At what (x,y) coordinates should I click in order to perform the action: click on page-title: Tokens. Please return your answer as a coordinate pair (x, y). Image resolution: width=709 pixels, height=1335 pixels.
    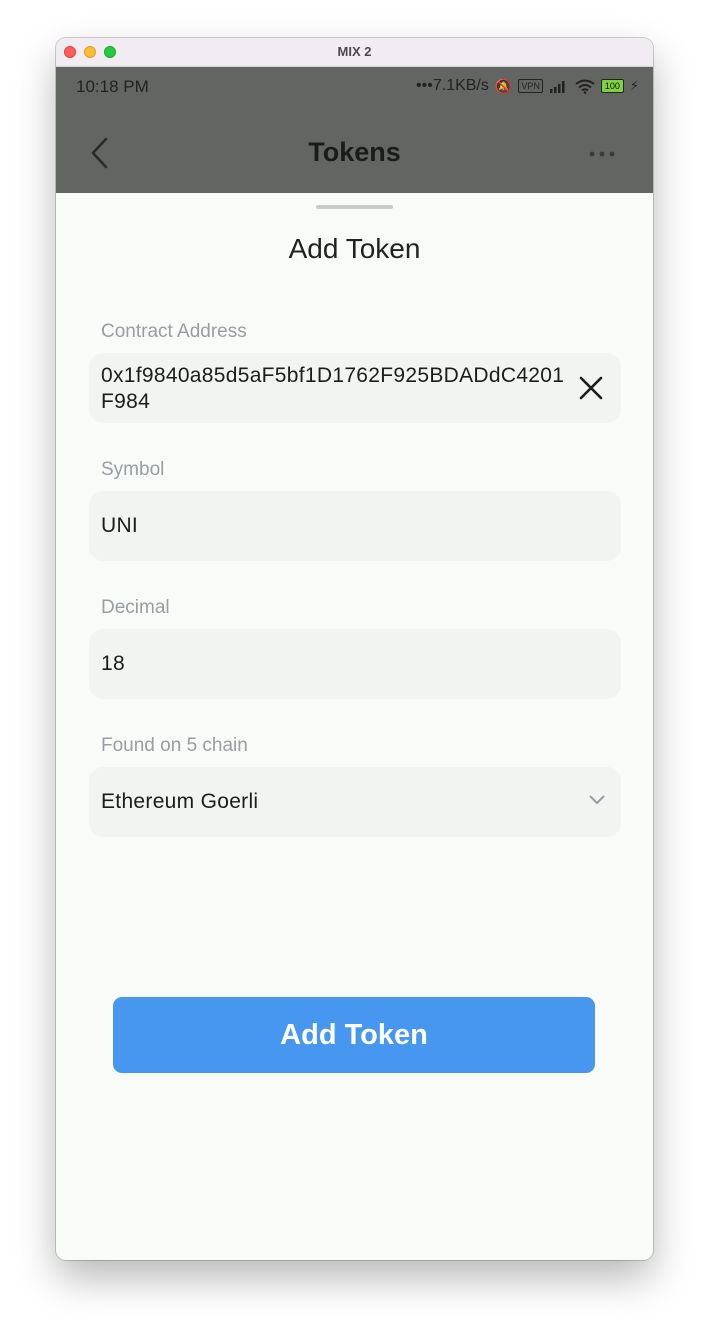
    Looking at the image, I should click on (354, 152).